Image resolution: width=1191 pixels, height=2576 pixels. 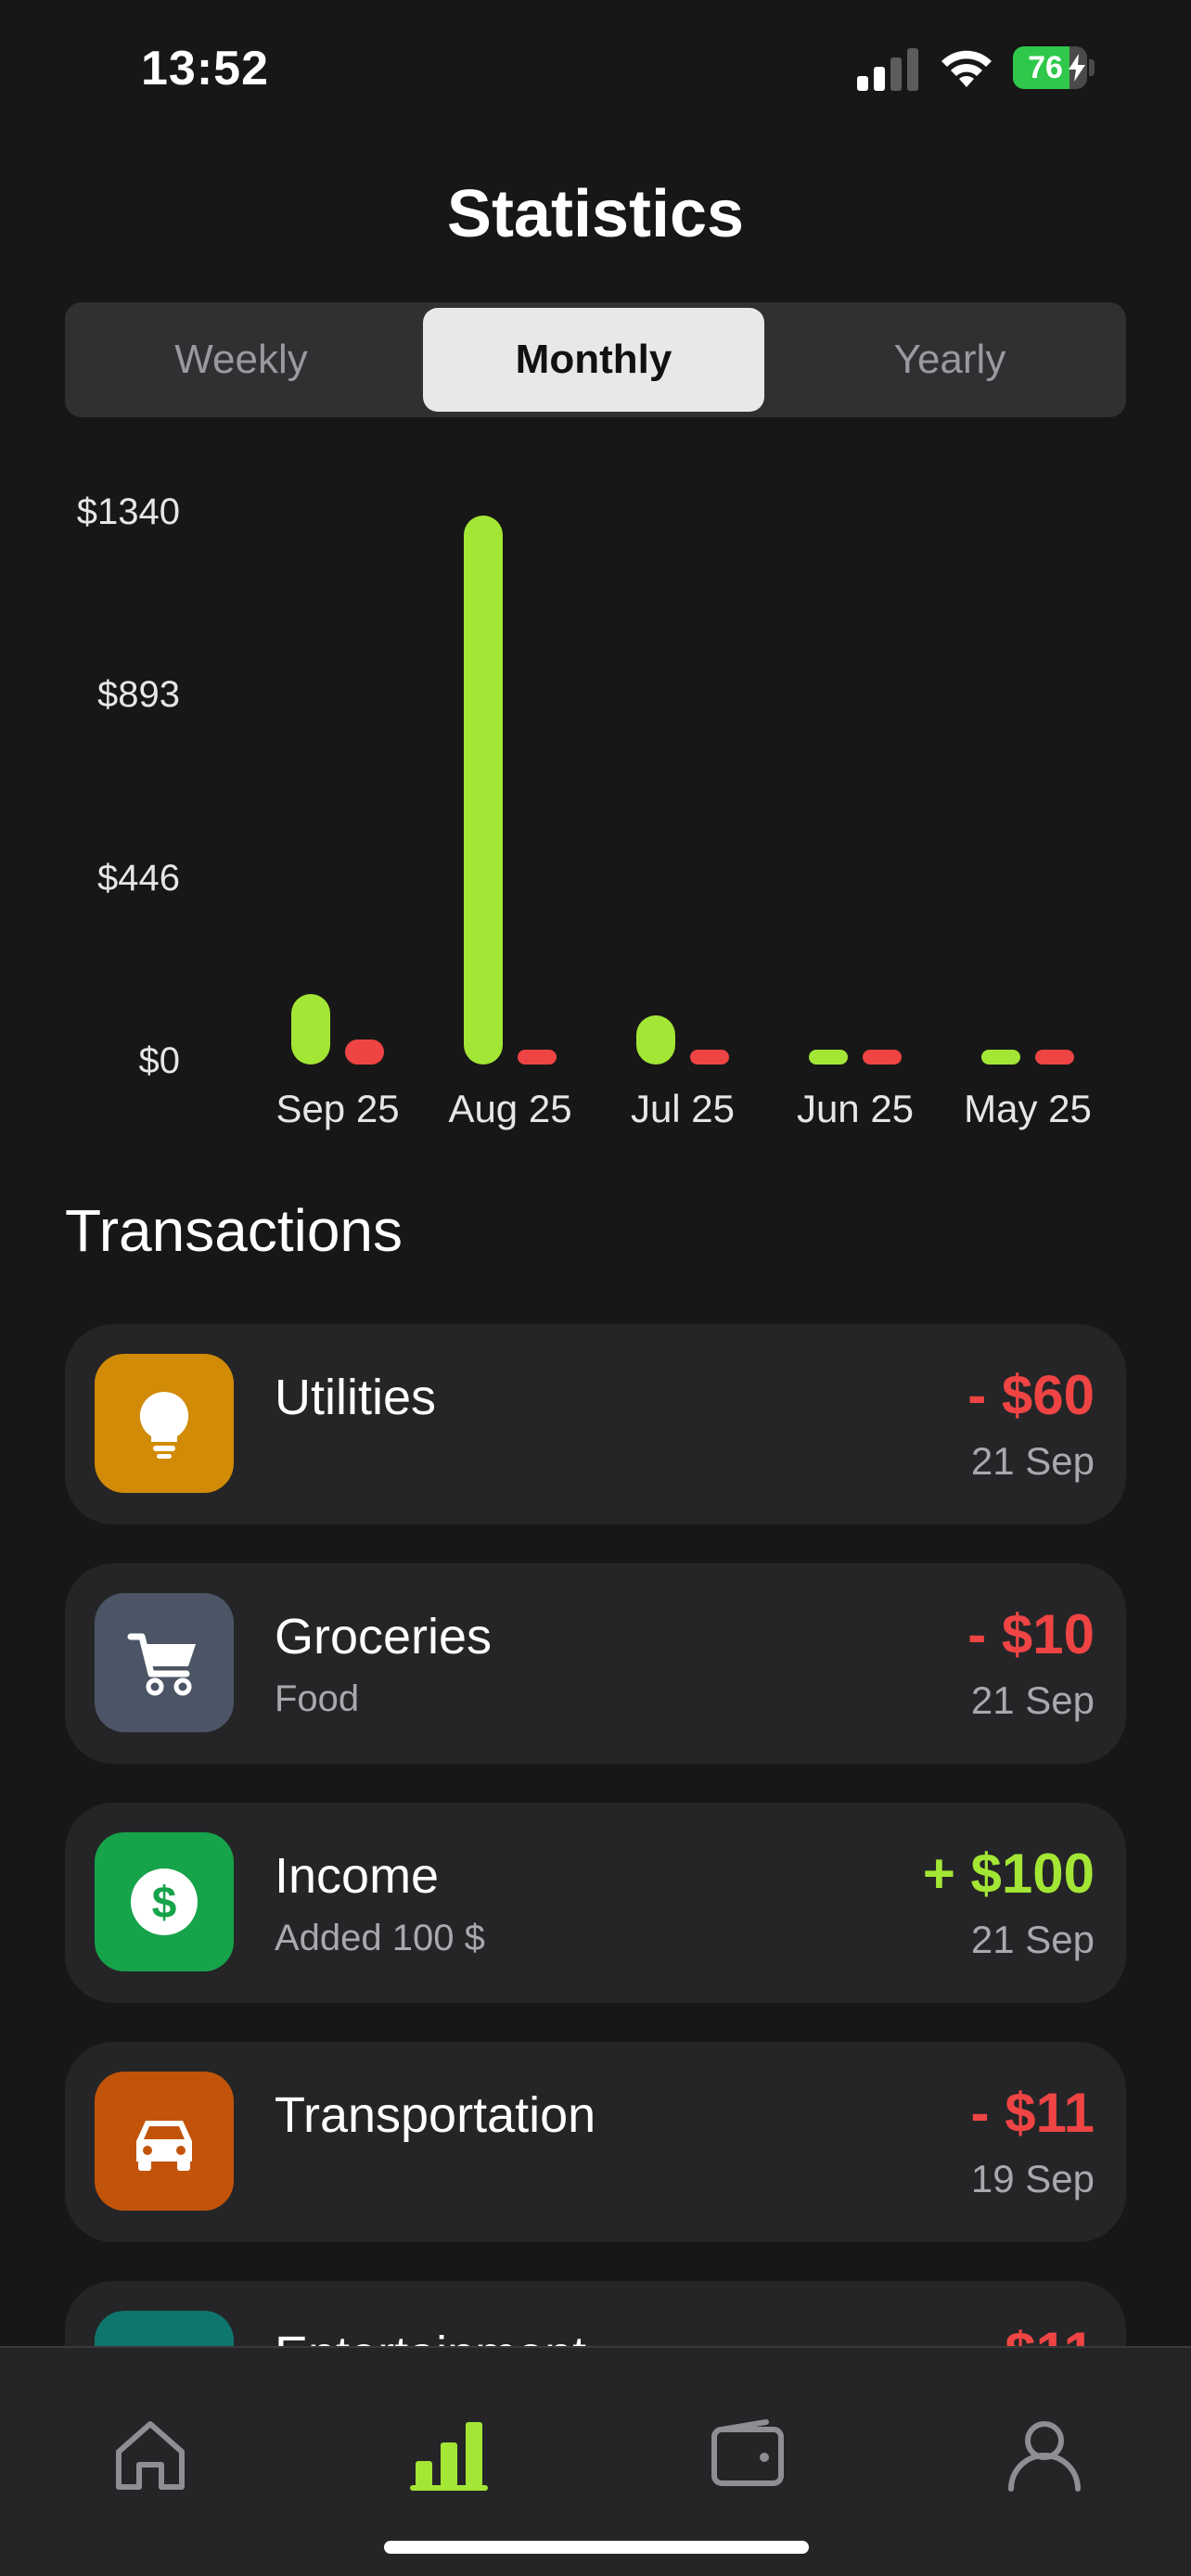 I want to click on transaction-date: 19 Sep, so click(x=1032, y=2178).